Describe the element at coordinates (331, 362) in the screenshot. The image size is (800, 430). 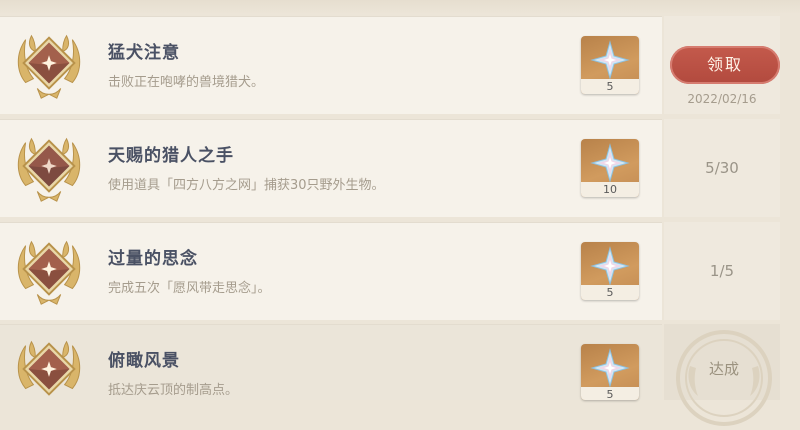
I see `achievement-card` at that location.